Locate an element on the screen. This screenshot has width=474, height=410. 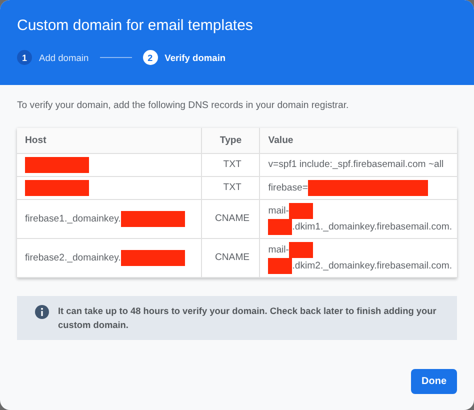
column-header: Value is located at coordinates (358, 140).